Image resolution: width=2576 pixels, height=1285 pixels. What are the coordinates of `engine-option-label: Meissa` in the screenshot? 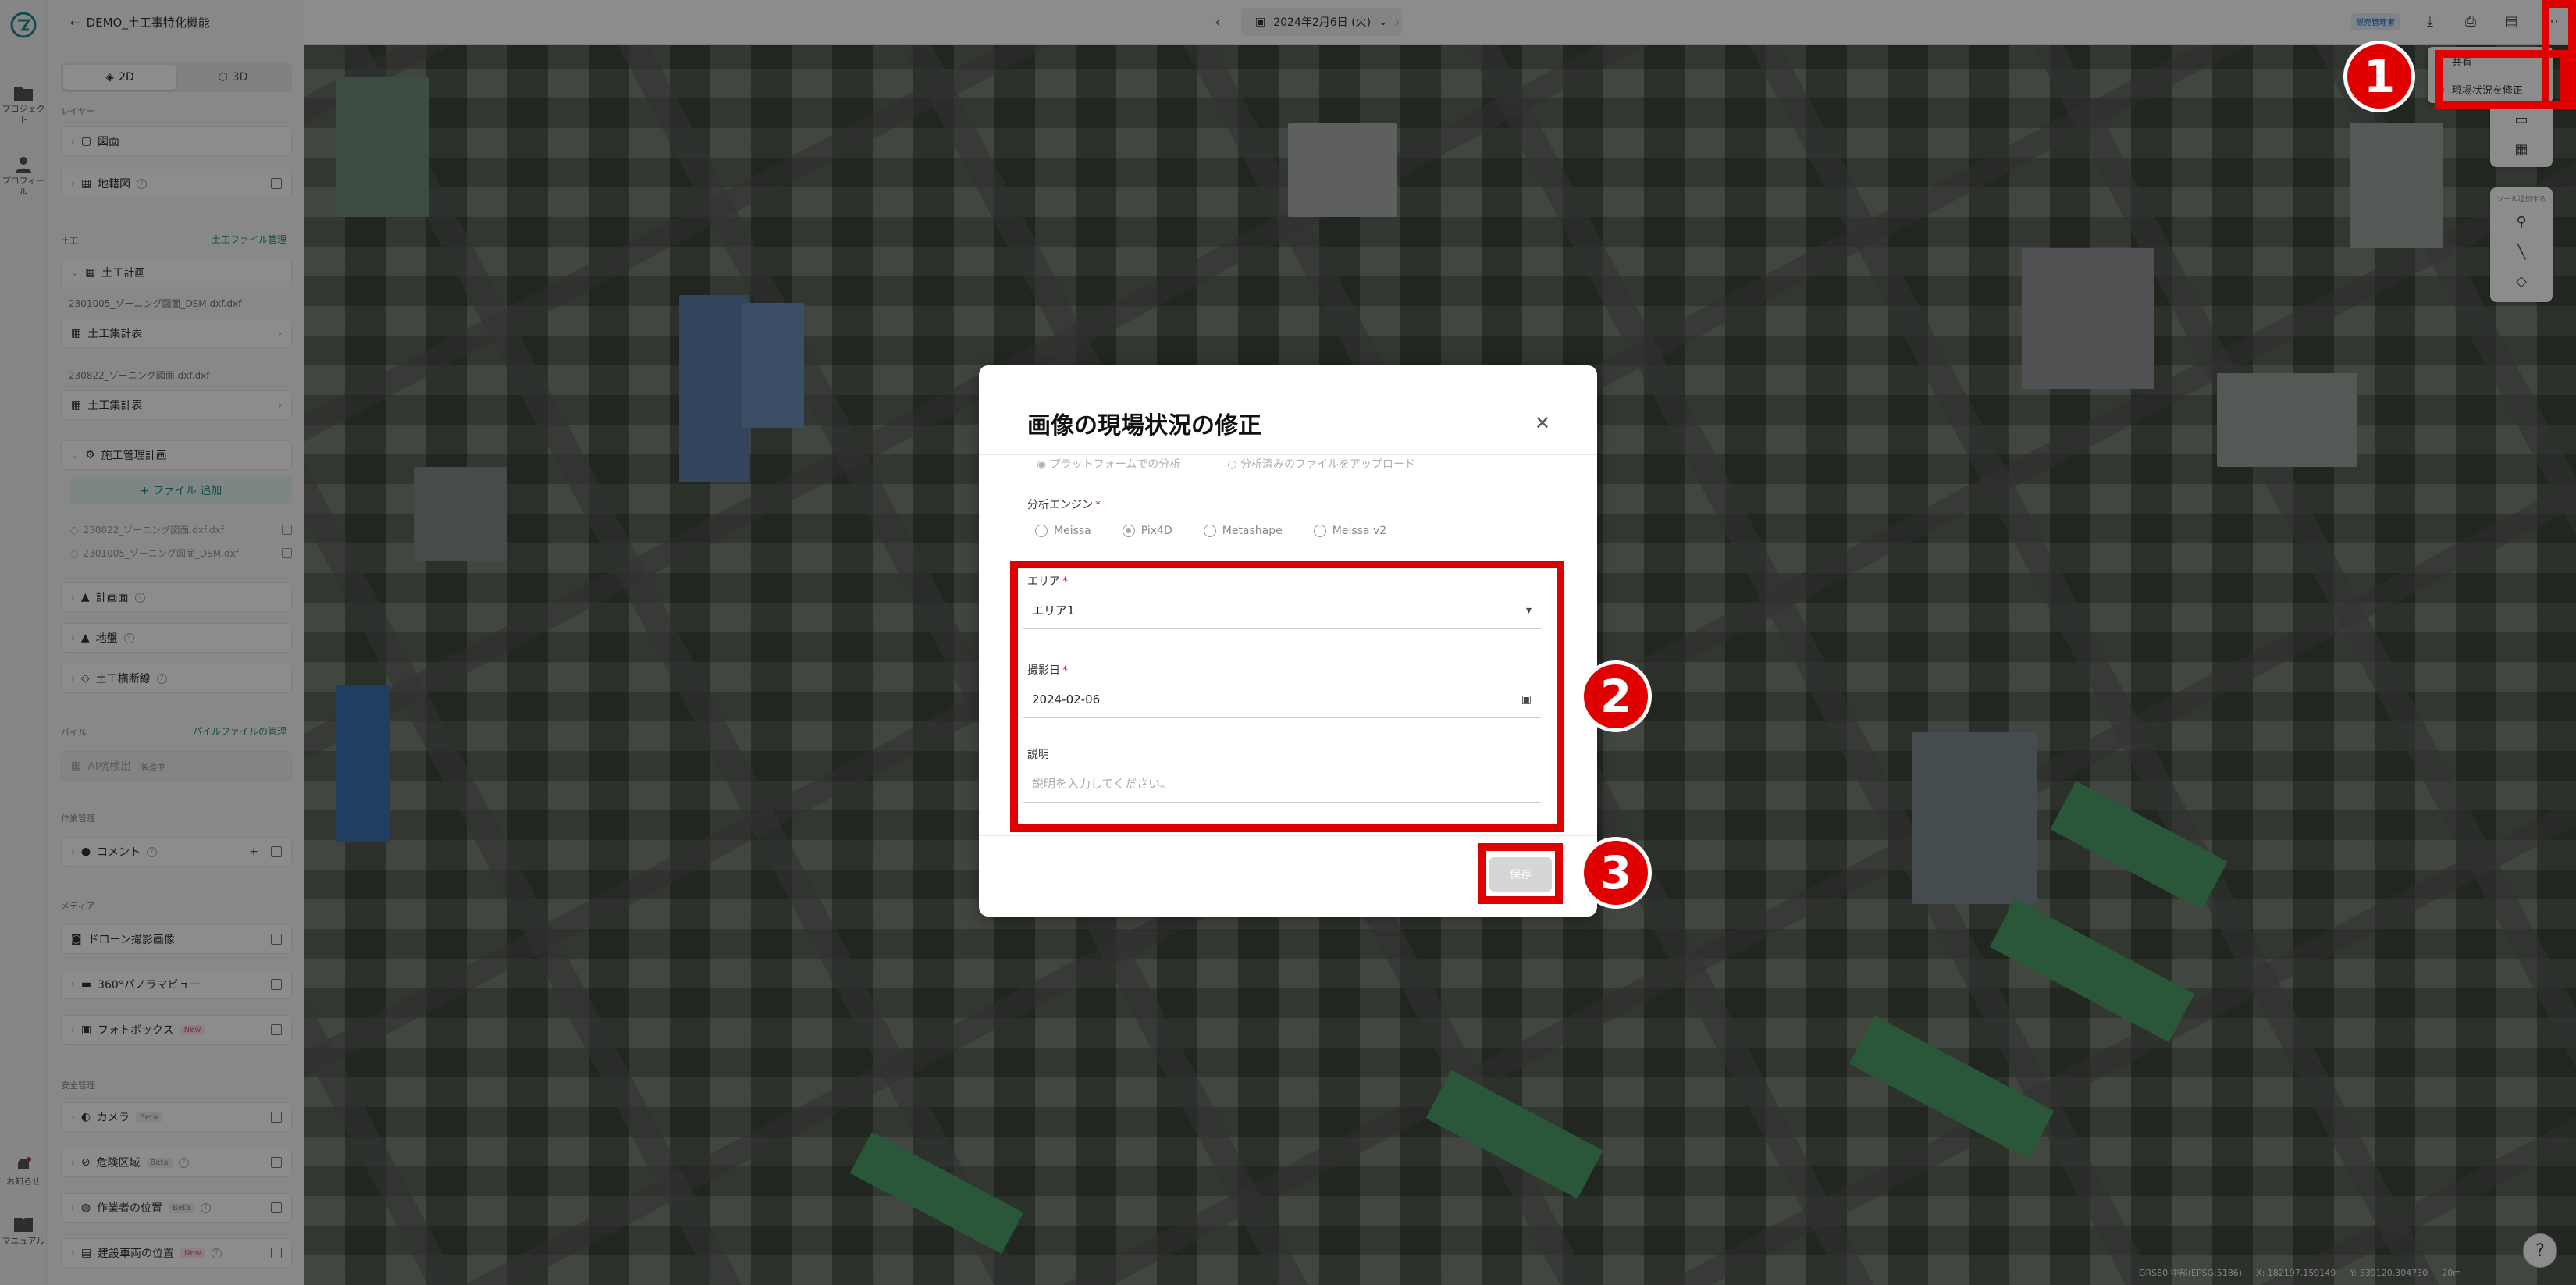 It's located at (1072, 531).